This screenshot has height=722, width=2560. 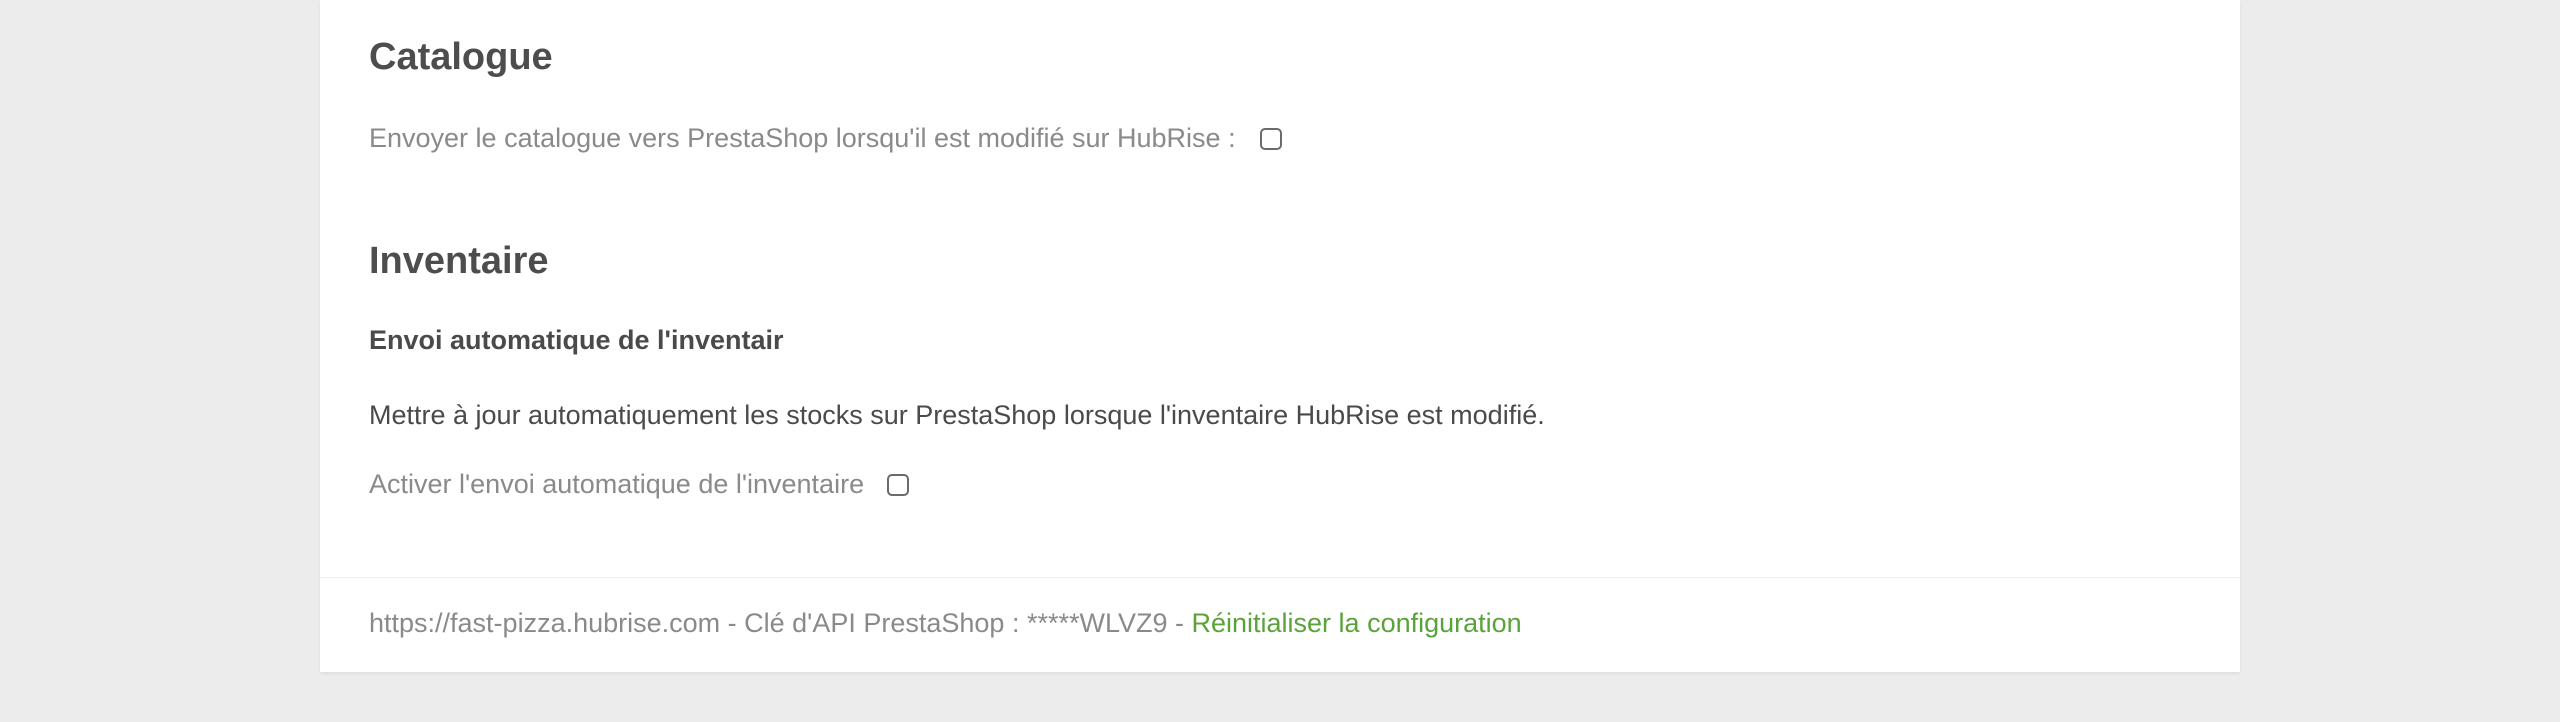 I want to click on catalogue-send-checkbox, so click(x=1270, y=138).